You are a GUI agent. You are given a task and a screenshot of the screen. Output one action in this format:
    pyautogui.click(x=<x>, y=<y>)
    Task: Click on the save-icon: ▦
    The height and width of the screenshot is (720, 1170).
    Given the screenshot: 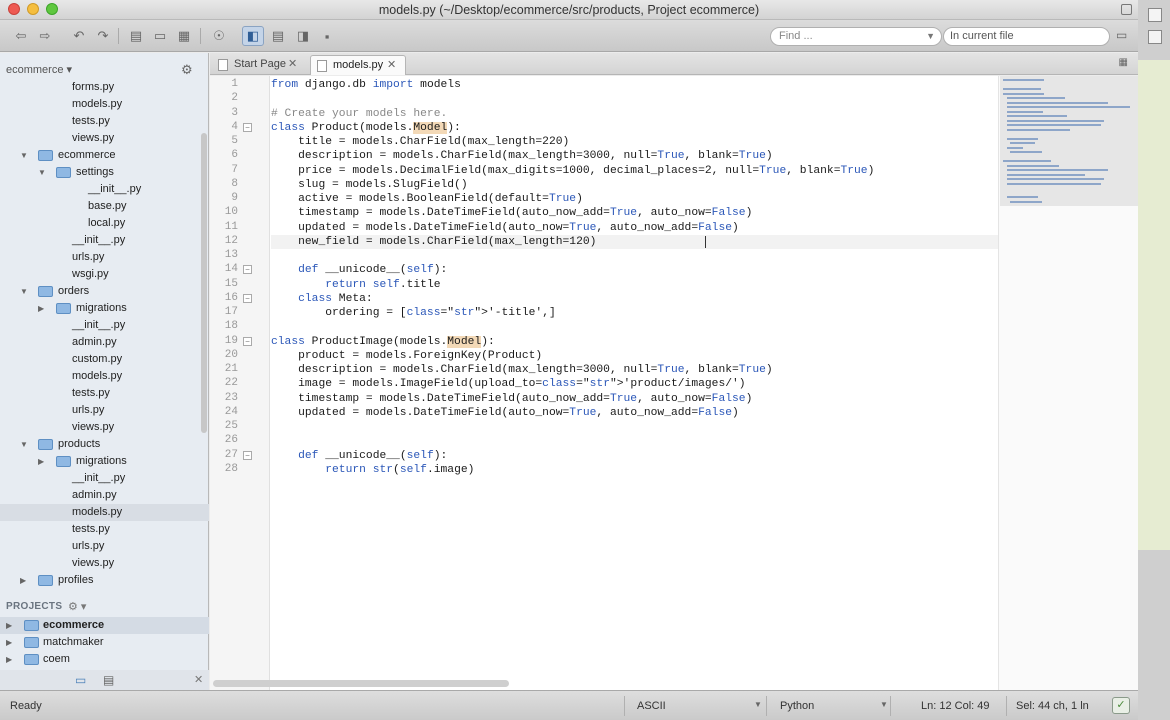 What is the action you would take?
    pyautogui.click(x=184, y=36)
    